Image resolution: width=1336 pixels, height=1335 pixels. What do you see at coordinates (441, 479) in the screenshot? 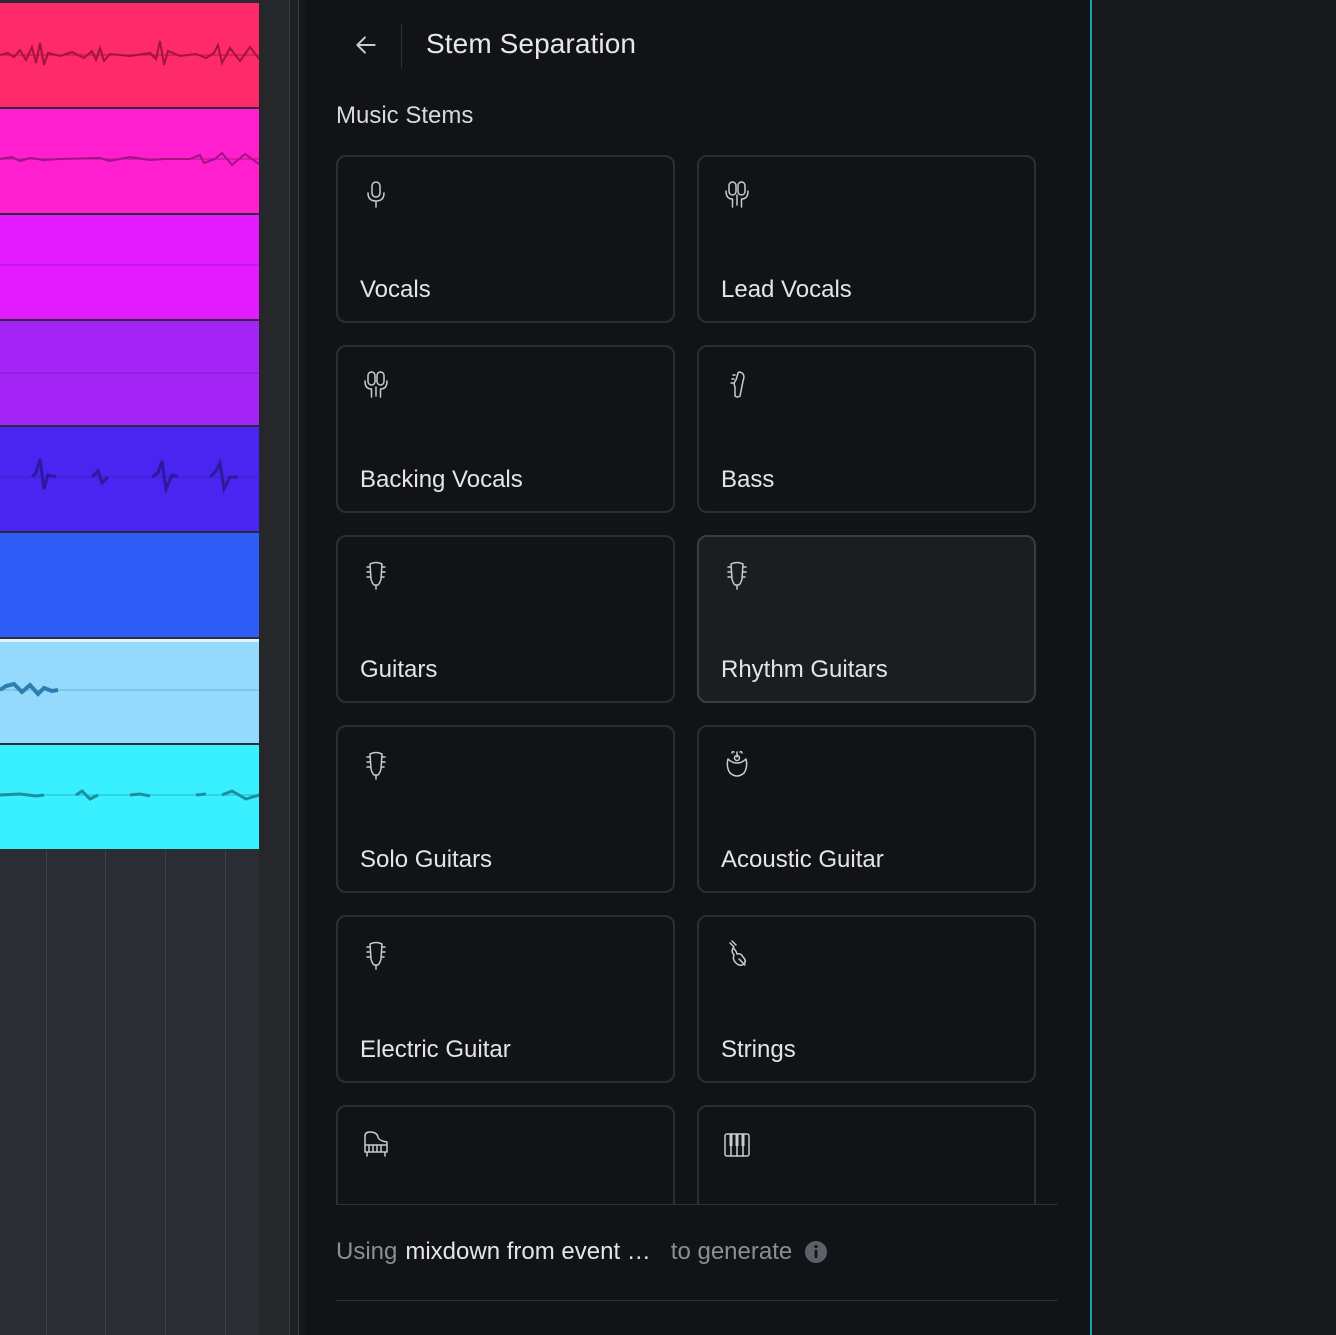
I see `stem-card-label: Backing Vocals` at bounding box center [441, 479].